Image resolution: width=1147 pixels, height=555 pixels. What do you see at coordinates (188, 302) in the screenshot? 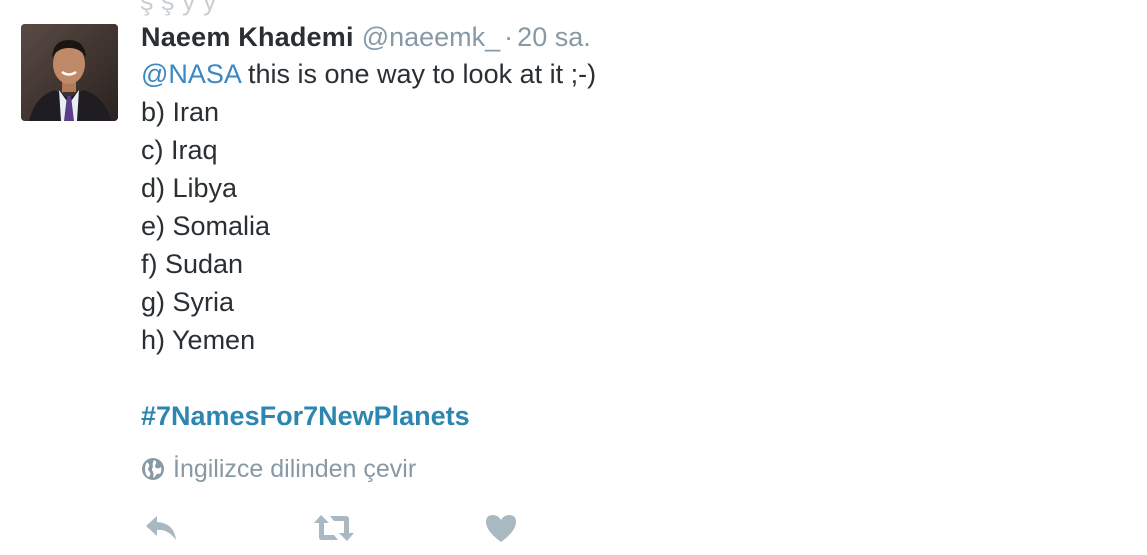
I see `list-item: g) Syria` at bounding box center [188, 302].